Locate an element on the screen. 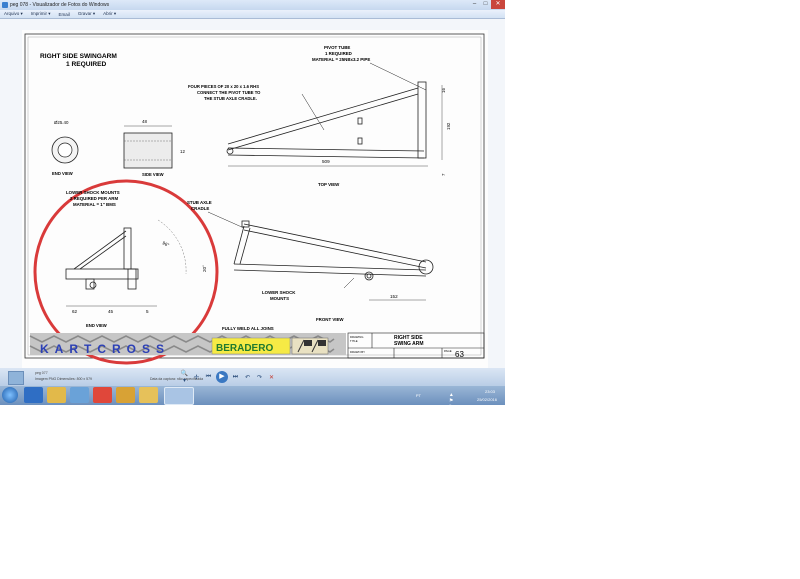  side-view-tube is located at coordinates (148, 150).